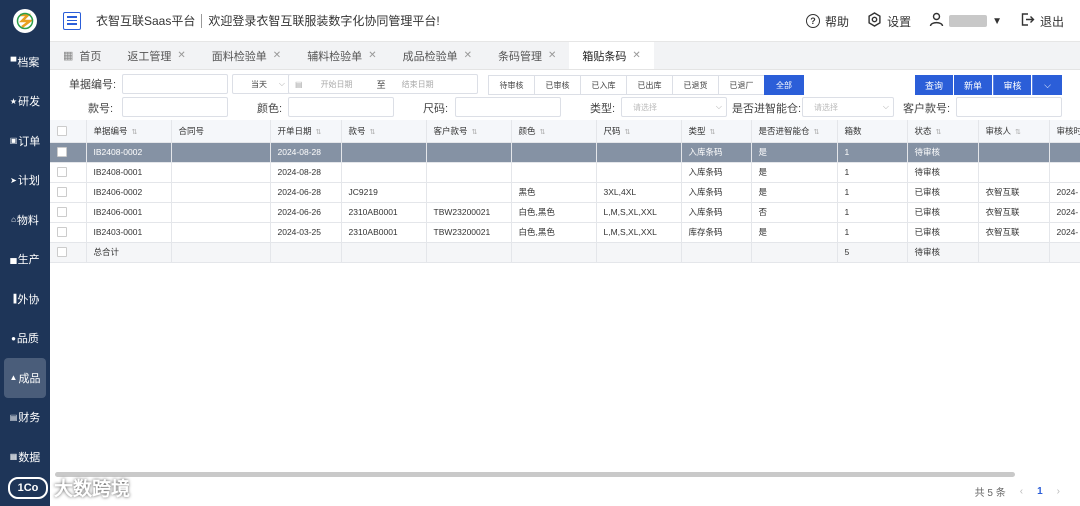 Image resolution: width=1080 pixels, height=506 pixels. Describe the element at coordinates (221, 252) in the screenshot. I see `total-cell` at that location.